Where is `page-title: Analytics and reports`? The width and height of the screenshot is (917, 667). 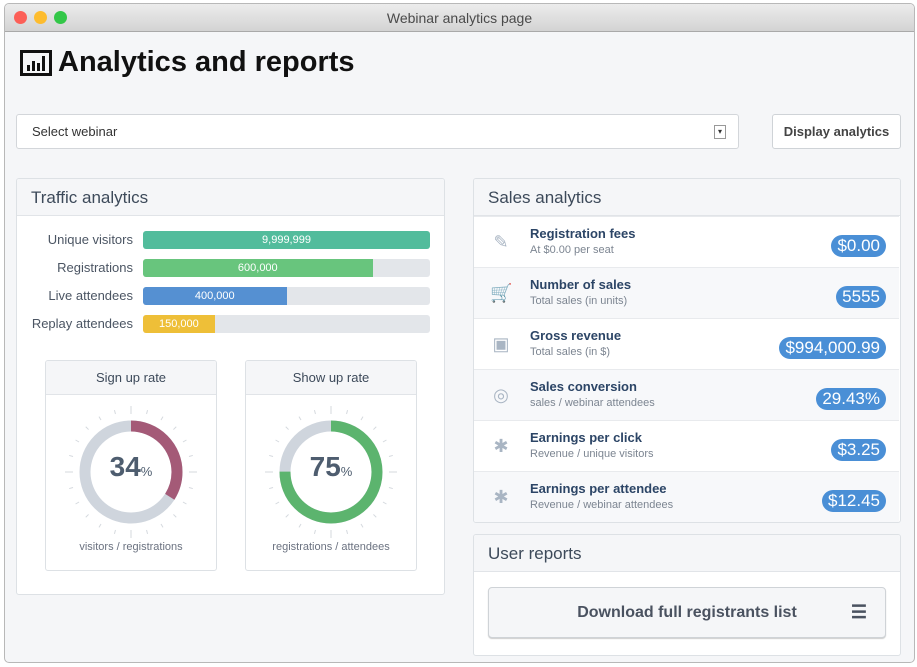
page-title: Analytics and reports is located at coordinates (187, 62).